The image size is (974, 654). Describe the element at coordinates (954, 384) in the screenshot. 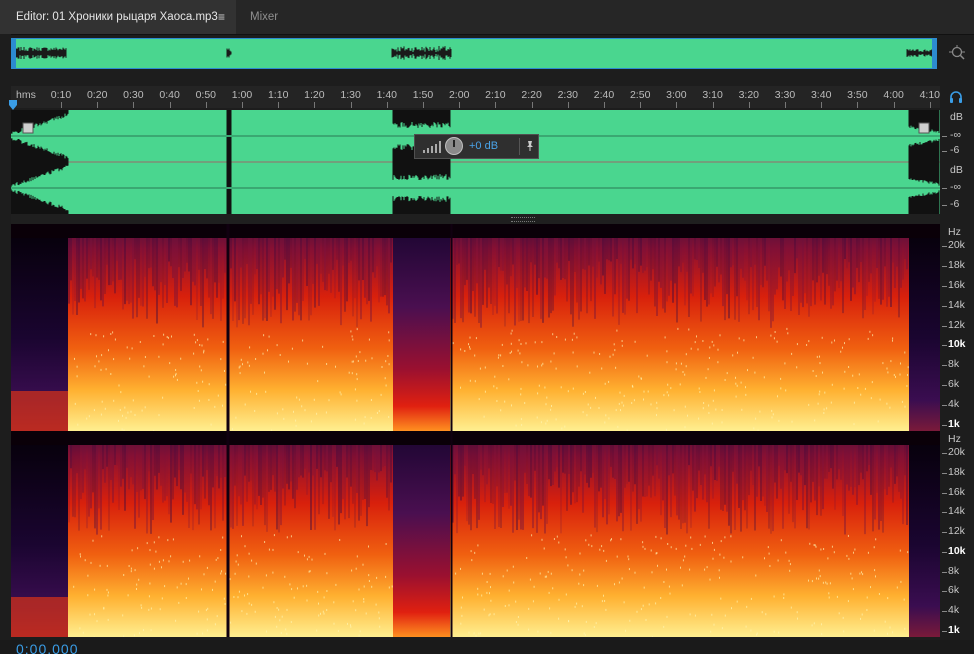

I see `hz-label: 6k` at that location.